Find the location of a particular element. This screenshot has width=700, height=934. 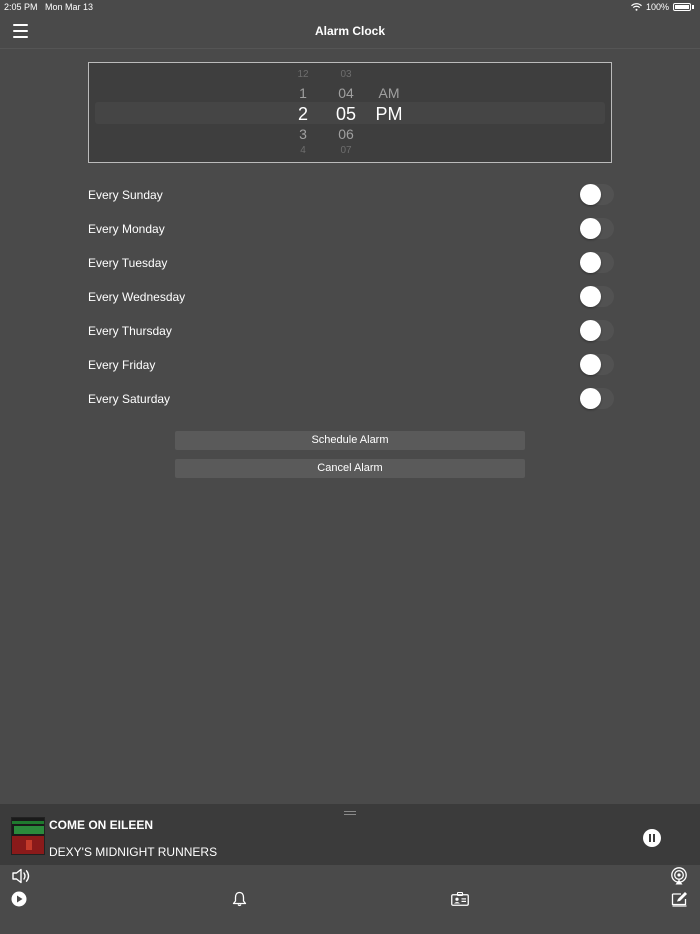

status-time: 2:05 PM is located at coordinates (21, 7).